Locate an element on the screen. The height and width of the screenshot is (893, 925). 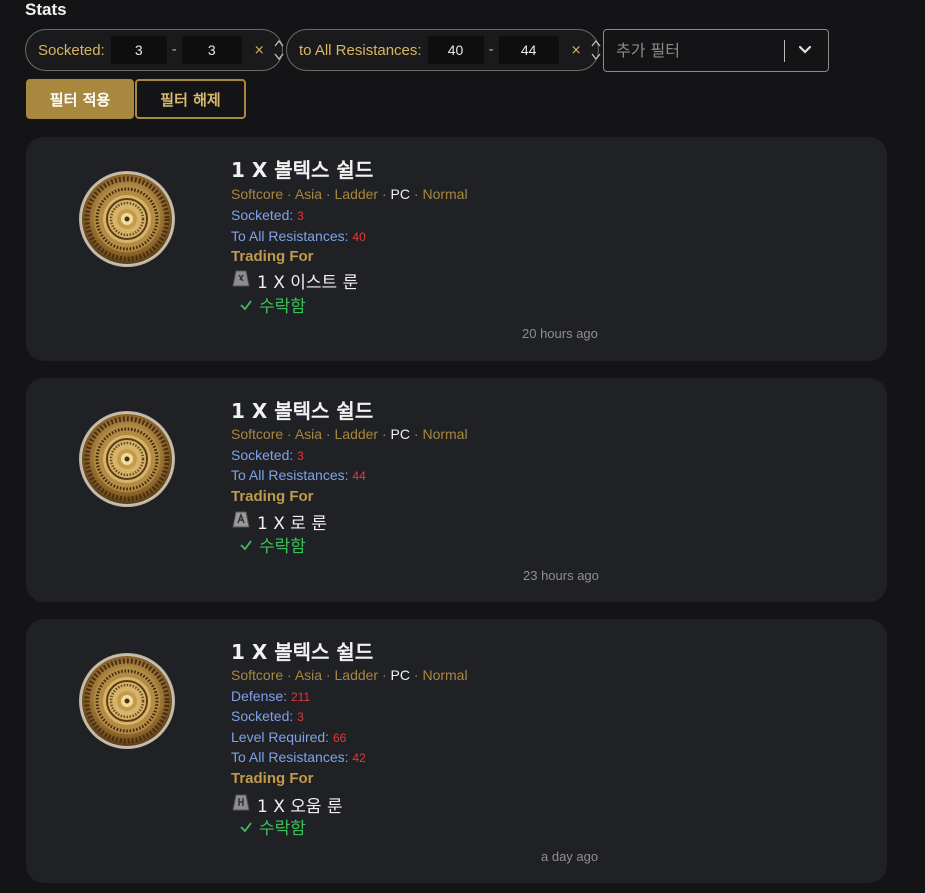
timestamp: 20 hours ago is located at coordinates (560, 333).